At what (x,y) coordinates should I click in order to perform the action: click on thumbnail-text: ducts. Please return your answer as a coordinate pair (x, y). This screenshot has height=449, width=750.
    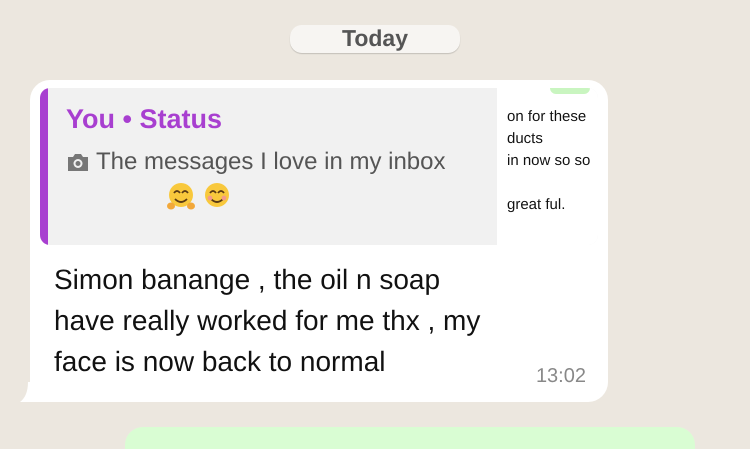
    Looking at the image, I should click on (525, 138).